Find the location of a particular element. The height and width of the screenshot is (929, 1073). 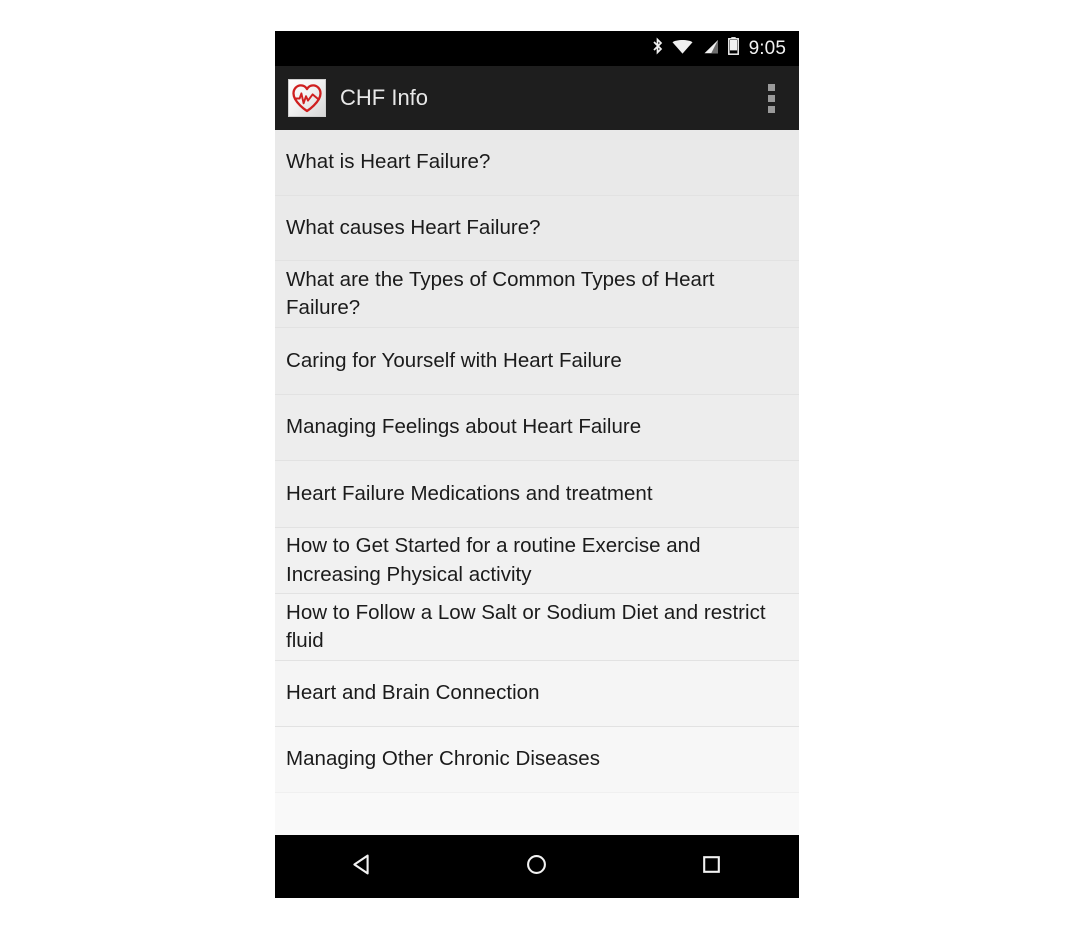

list-item: What causes Heart Failure? is located at coordinates (537, 228).